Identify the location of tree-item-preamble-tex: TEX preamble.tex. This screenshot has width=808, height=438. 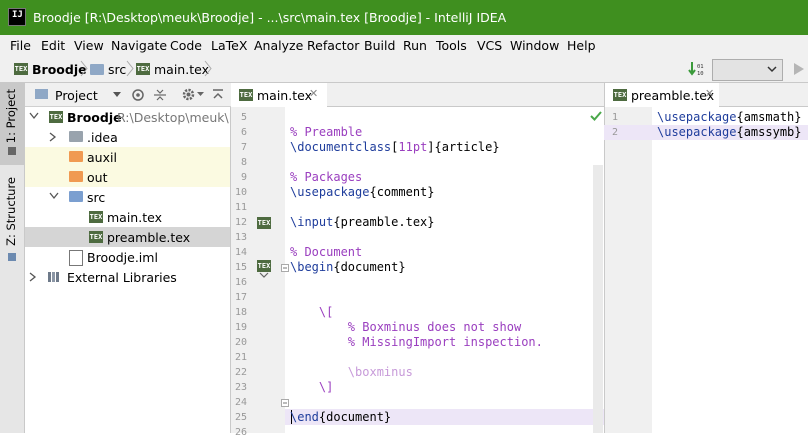
(127, 237).